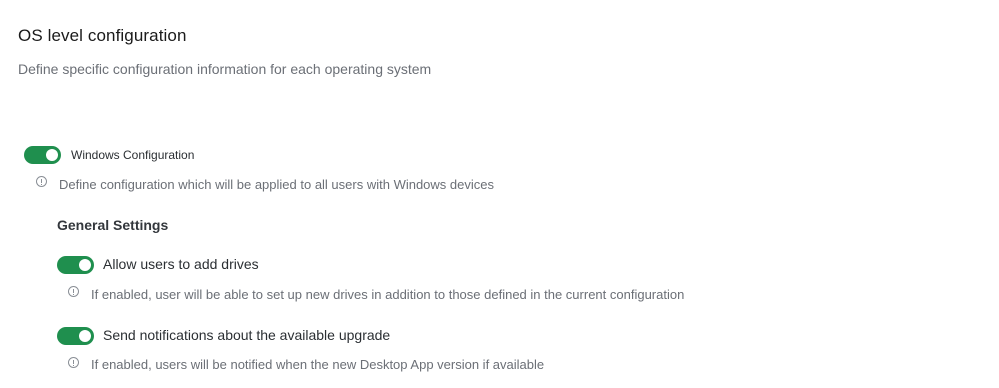 The width and height of the screenshot is (999, 388). Describe the element at coordinates (133, 155) in the screenshot. I see `windows-configuration-label: Windows Configuration` at that location.